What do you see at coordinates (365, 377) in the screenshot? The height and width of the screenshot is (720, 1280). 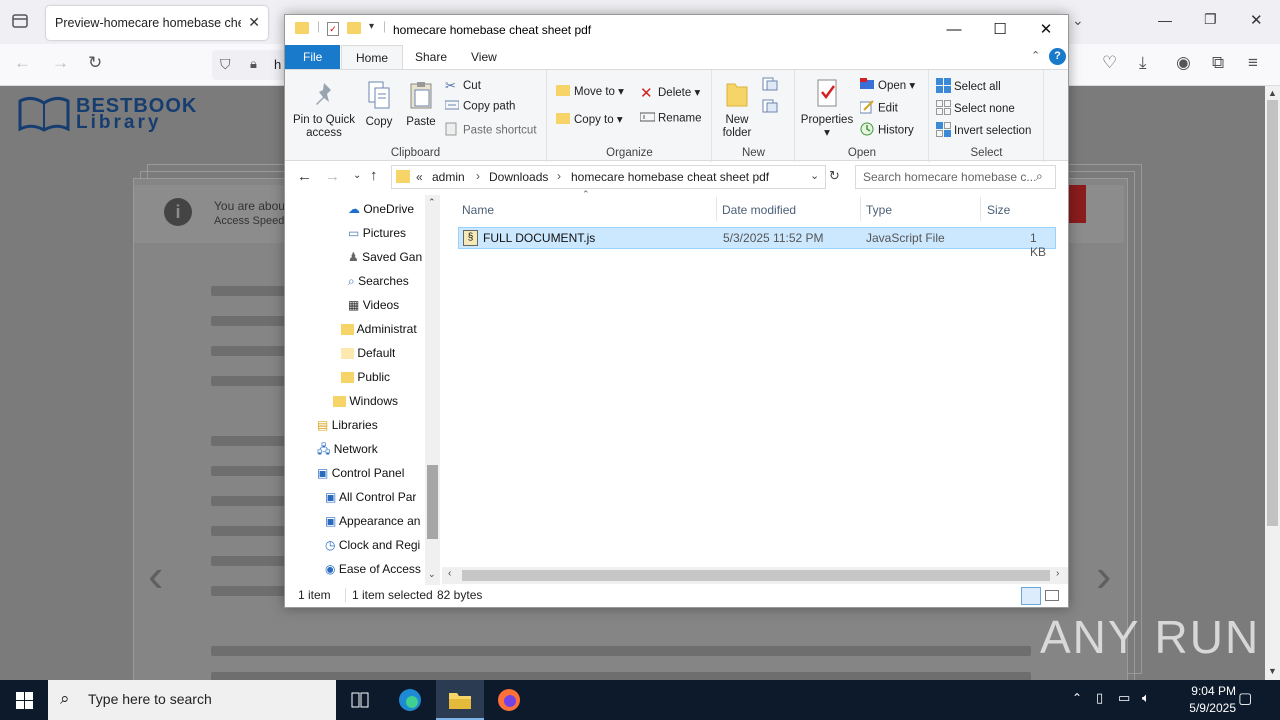 I see `nav-item-public: Public` at bounding box center [365, 377].